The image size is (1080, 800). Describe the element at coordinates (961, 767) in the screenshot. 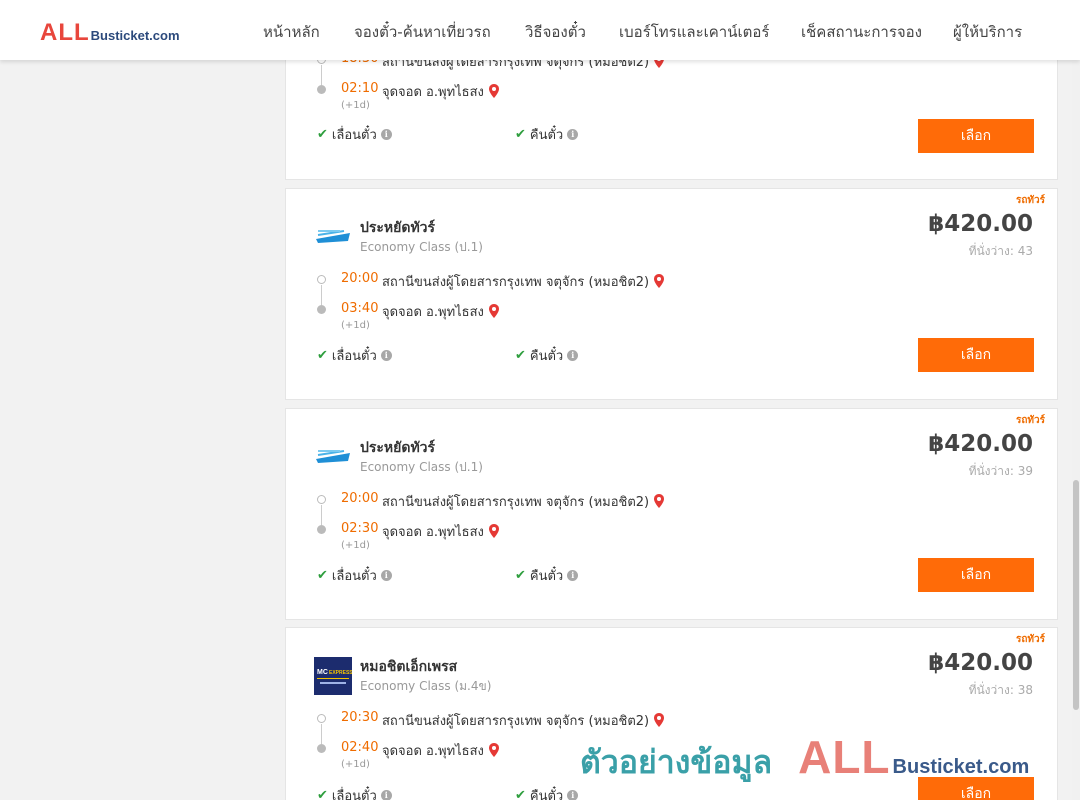

I see `watermark-domain-text: Busticket.com` at that location.